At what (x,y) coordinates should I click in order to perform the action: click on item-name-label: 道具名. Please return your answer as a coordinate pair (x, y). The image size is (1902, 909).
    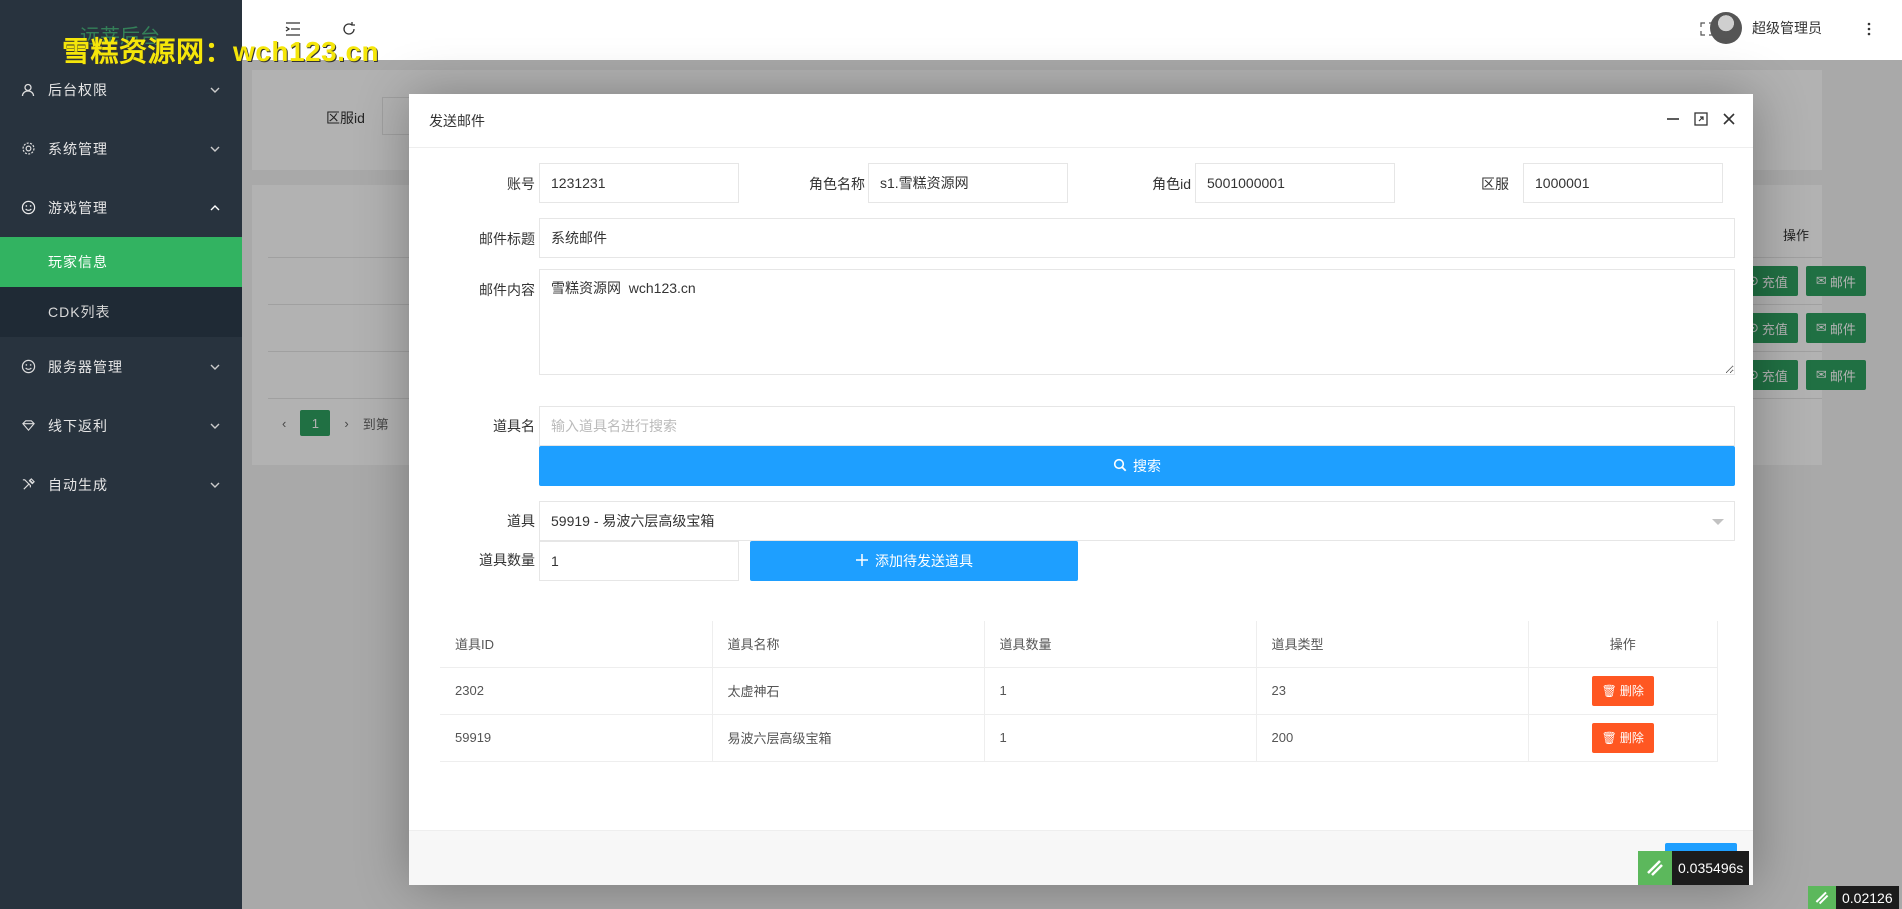
    Looking at the image, I should click on (514, 426).